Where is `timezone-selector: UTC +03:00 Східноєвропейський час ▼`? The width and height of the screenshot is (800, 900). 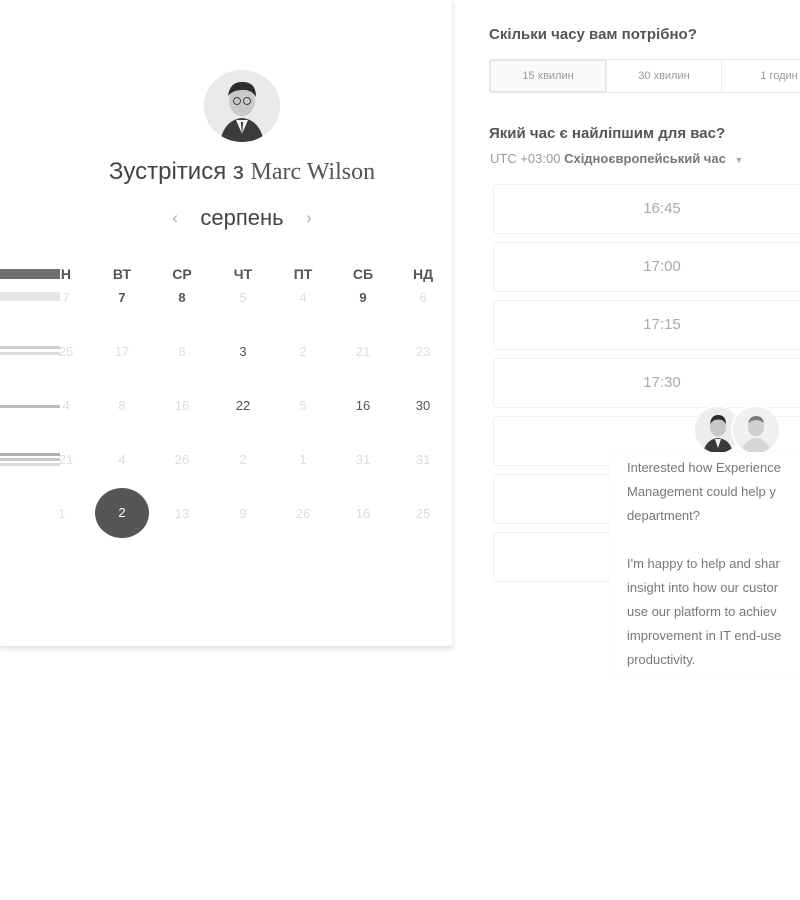
timezone-selector: UTC +03:00 Східноєвропейський час ▼ is located at coordinates (616, 158).